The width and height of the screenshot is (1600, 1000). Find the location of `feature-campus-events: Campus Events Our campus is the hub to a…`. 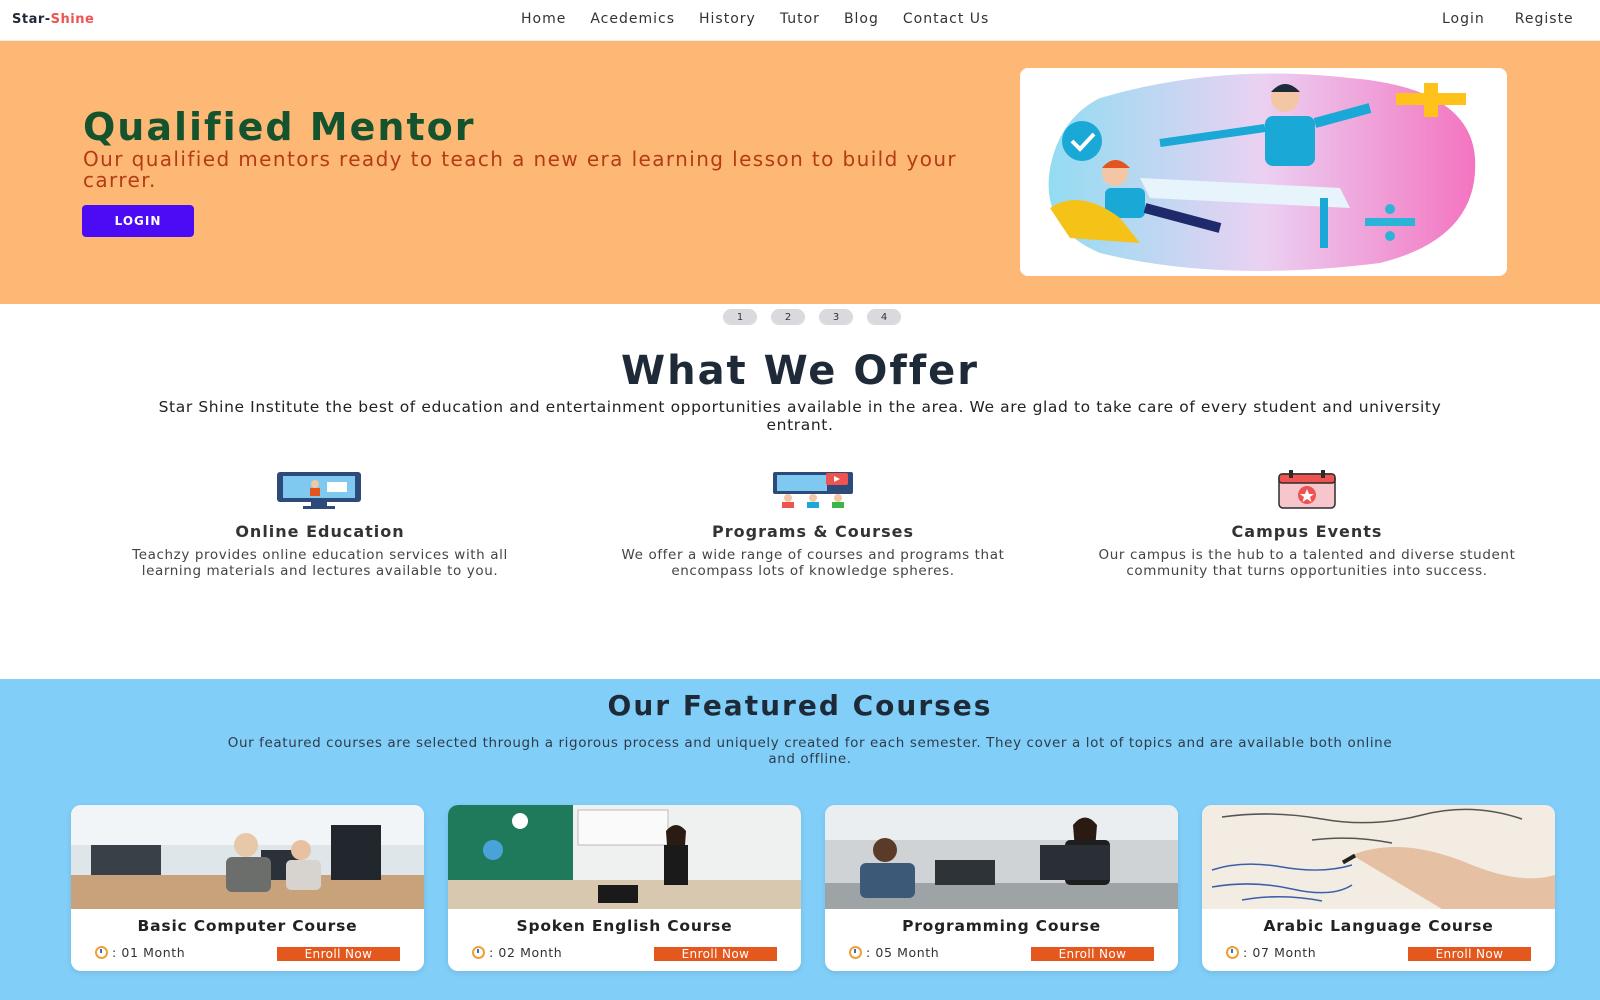

feature-campus-events: Campus Events Our campus is the hub to a… is located at coordinates (1307, 524).